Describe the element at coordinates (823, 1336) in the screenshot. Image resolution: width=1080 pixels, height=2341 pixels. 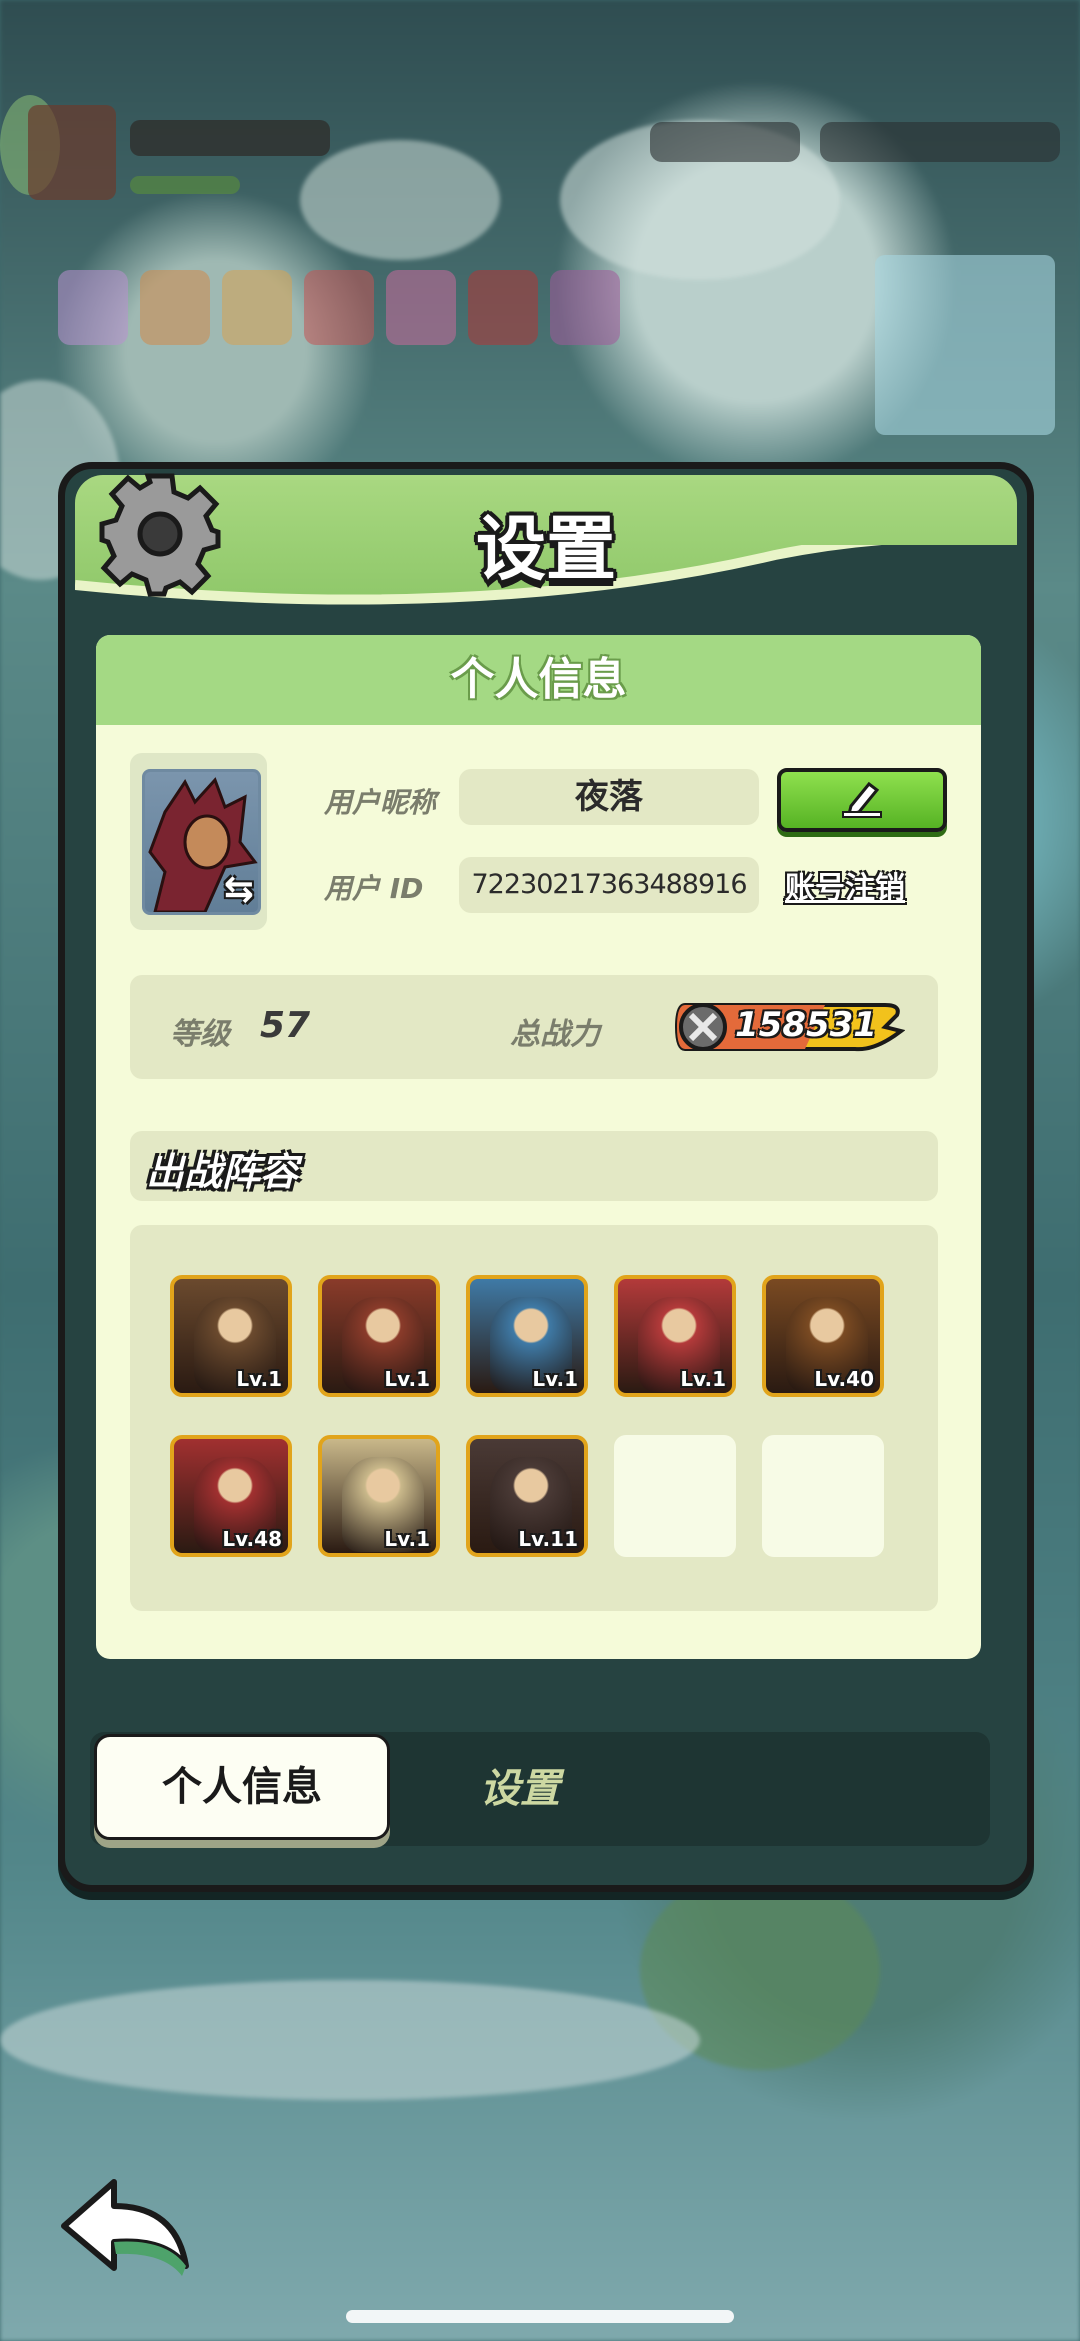
I see `hero-slot: Lv.40` at that location.